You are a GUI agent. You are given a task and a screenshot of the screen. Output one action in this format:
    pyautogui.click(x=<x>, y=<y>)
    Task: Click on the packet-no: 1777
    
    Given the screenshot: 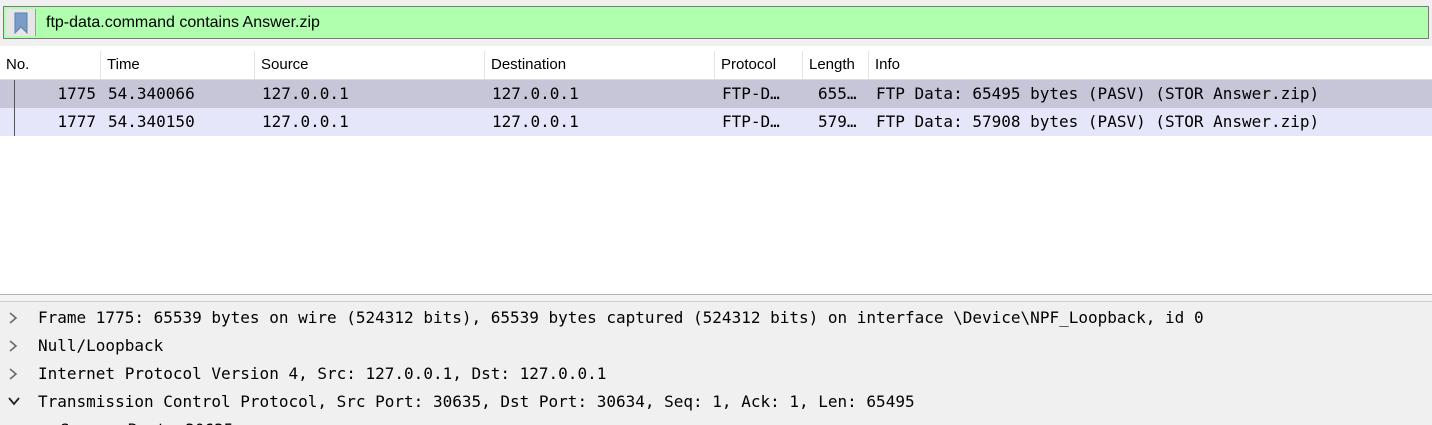 What is the action you would take?
    pyautogui.click(x=76, y=121)
    